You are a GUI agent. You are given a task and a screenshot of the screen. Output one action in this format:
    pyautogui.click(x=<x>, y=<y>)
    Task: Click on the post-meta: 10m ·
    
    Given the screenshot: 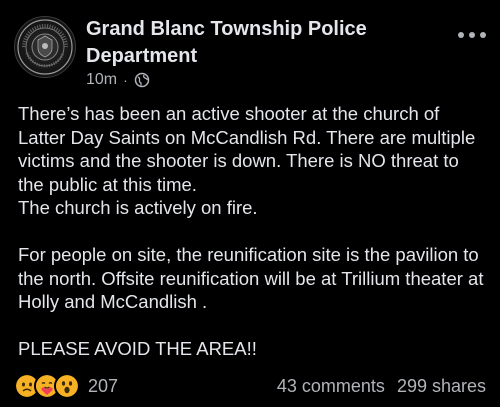 What is the action you would take?
    pyautogui.click(x=118, y=80)
    